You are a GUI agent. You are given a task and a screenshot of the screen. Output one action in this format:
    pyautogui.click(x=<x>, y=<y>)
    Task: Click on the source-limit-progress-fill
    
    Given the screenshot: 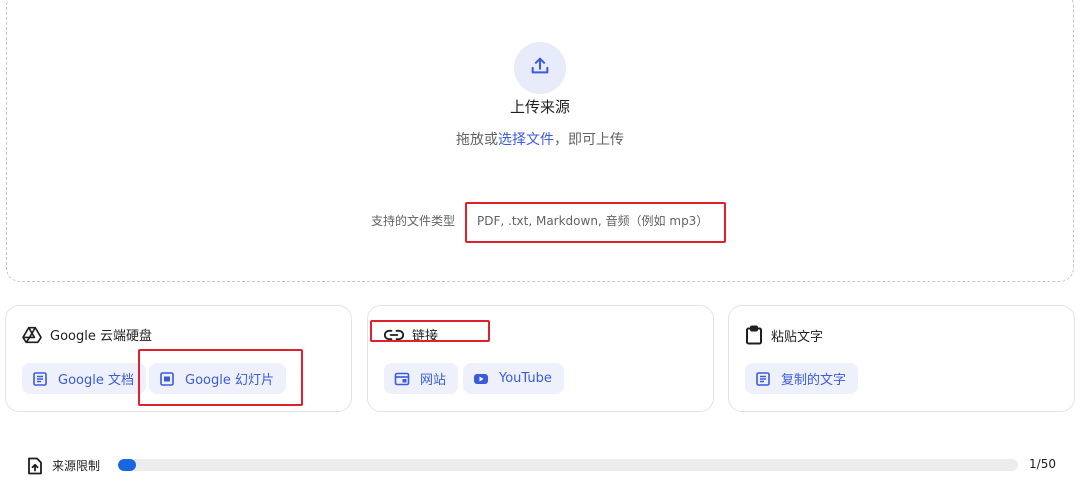 What is the action you would take?
    pyautogui.click(x=127, y=465)
    